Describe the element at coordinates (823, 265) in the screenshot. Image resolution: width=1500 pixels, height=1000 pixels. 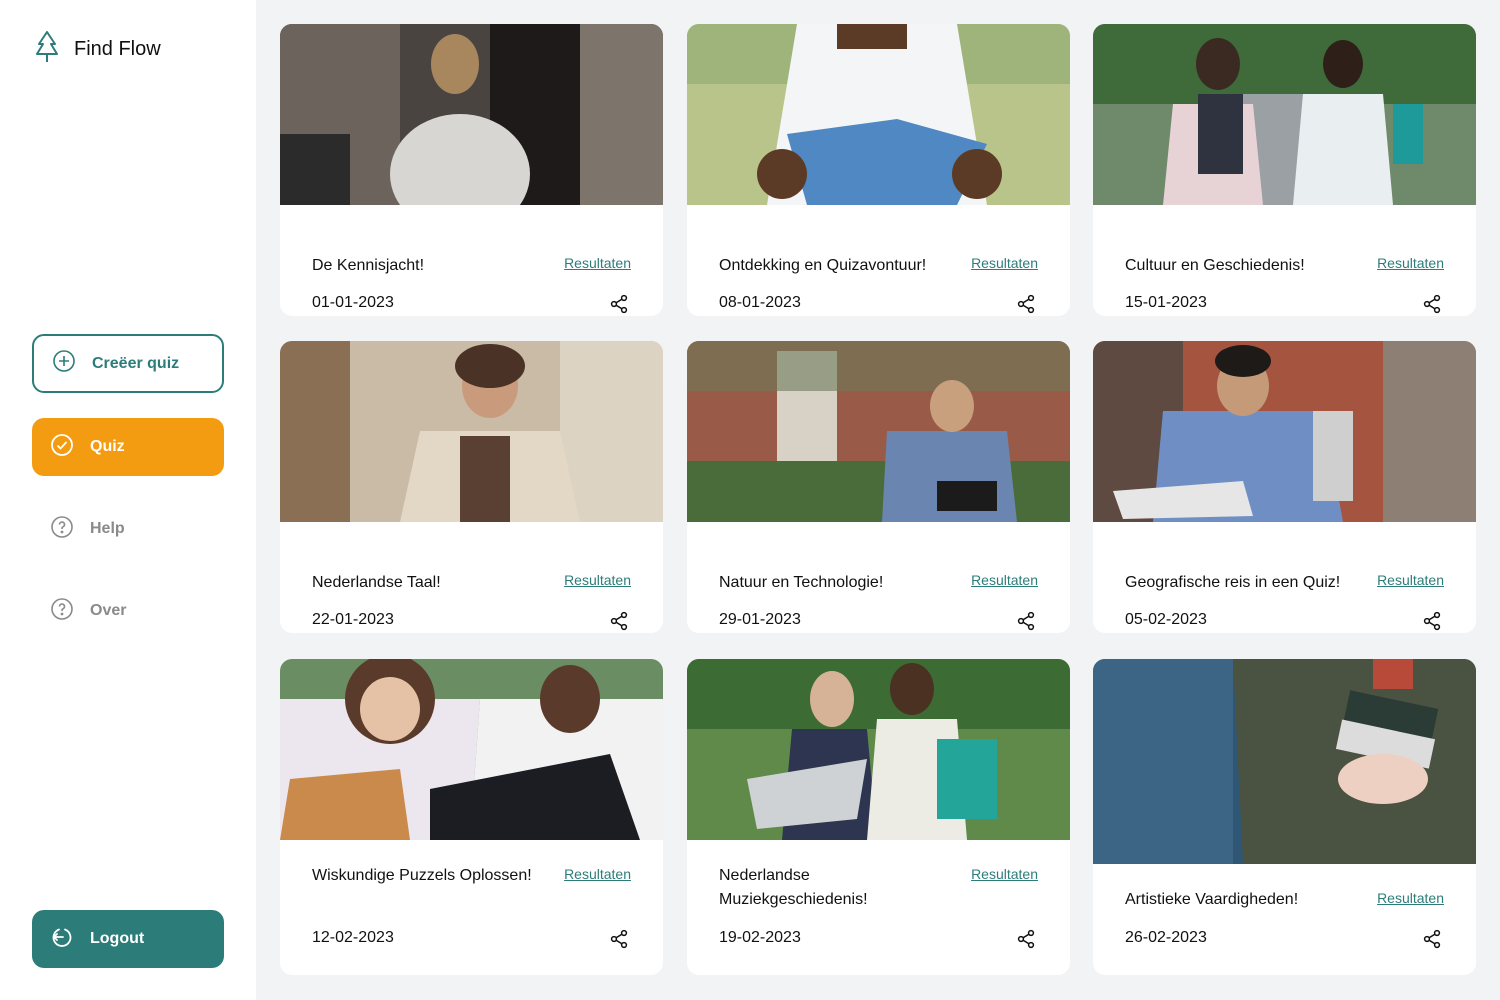
I see `quiz-card-title: Ontdekking en Quizavontuur!` at that location.